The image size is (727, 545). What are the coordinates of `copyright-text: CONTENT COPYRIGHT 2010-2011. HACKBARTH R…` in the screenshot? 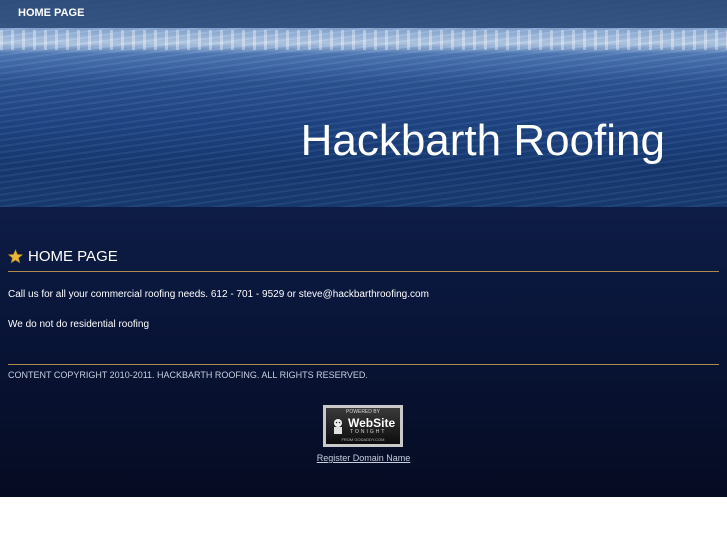 It's located at (188, 375).